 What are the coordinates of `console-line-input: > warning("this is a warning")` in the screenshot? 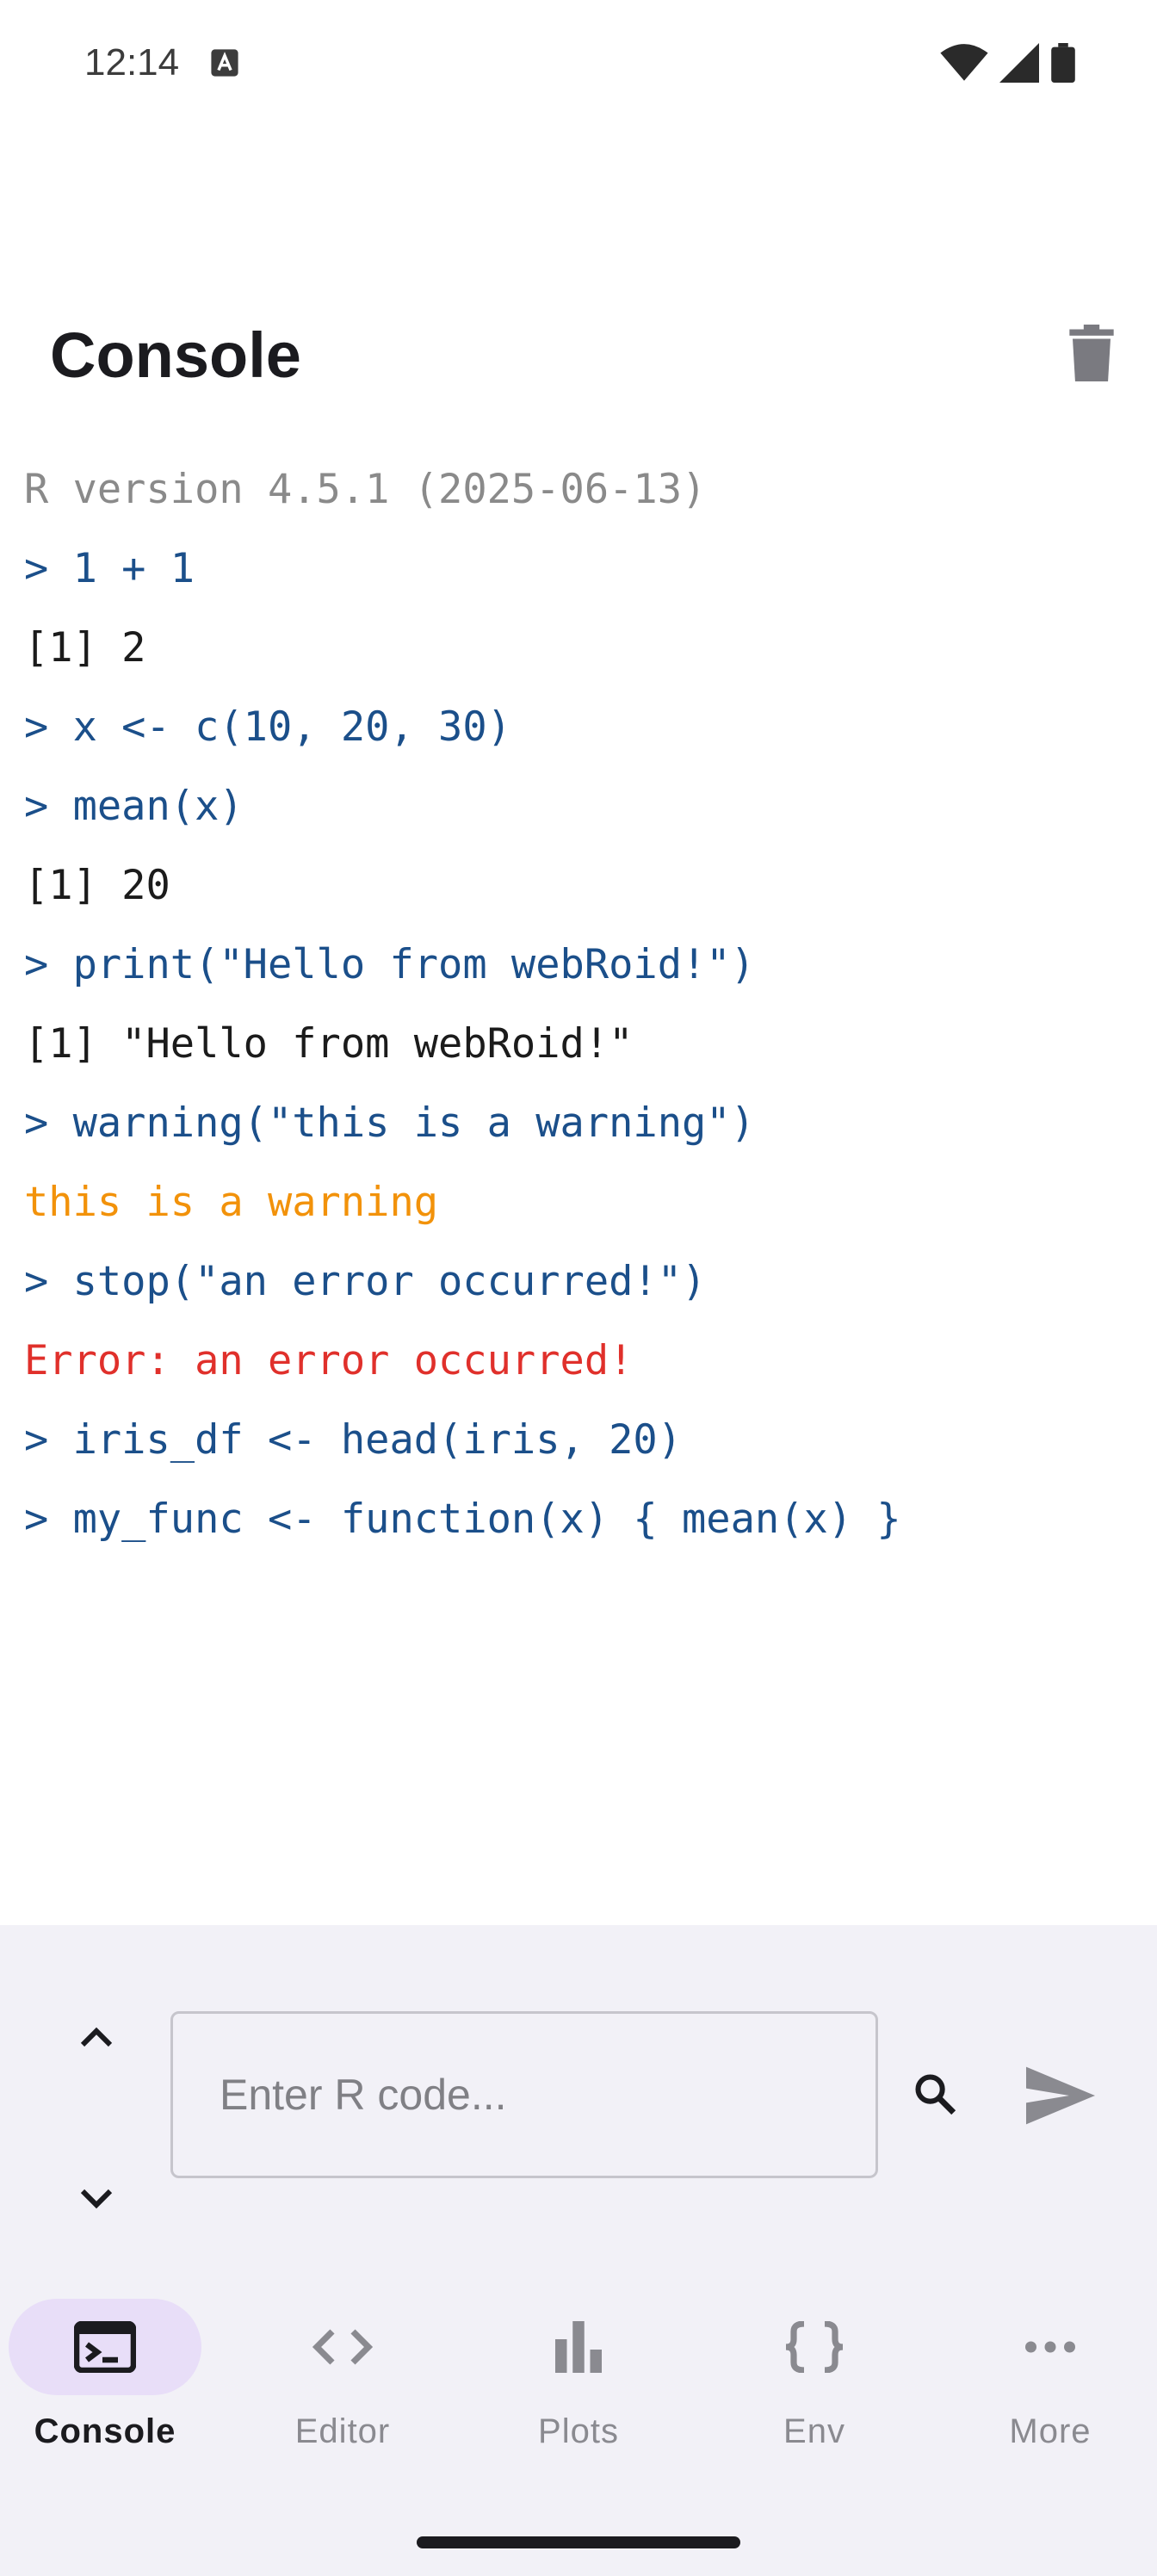 It's located at (390, 1123).